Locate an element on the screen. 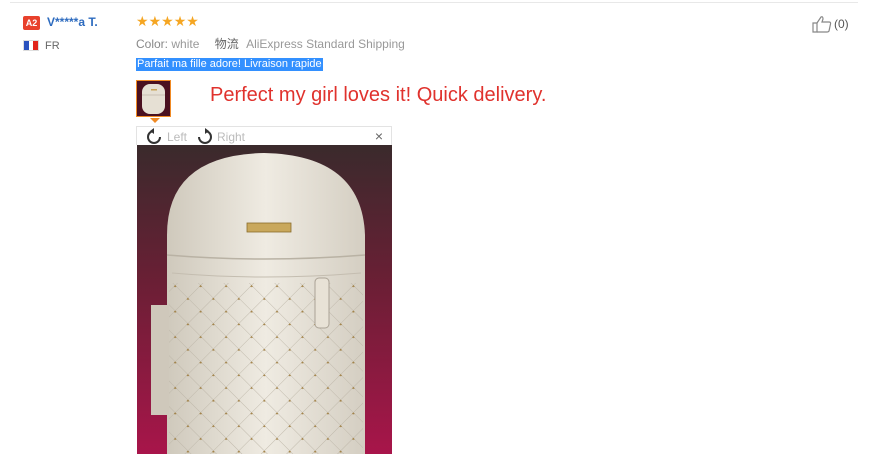 This screenshot has width=881, height=454. rotate-right-button: Right is located at coordinates (220, 137).